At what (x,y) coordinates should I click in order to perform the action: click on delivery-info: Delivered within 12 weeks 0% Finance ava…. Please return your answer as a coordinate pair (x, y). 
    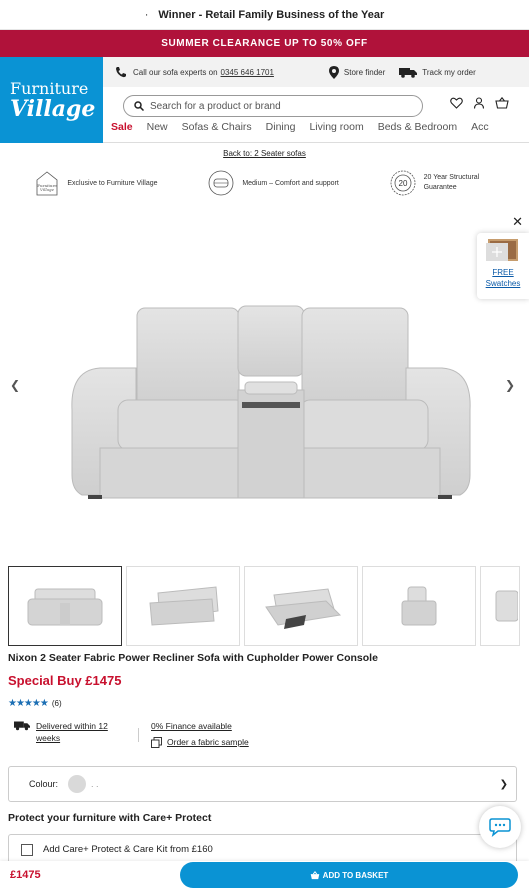
    Looking at the image, I should click on (131, 734).